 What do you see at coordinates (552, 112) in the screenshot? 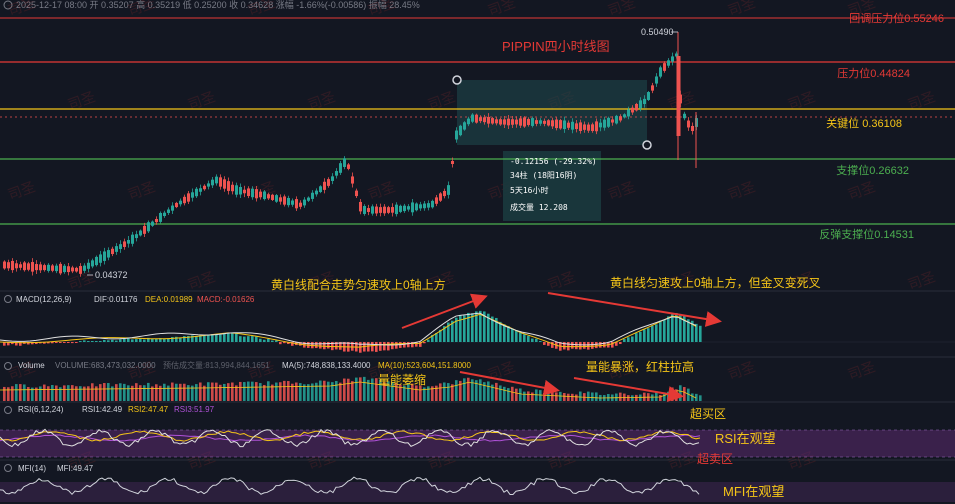
I see `measure-range-box` at bounding box center [552, 112].